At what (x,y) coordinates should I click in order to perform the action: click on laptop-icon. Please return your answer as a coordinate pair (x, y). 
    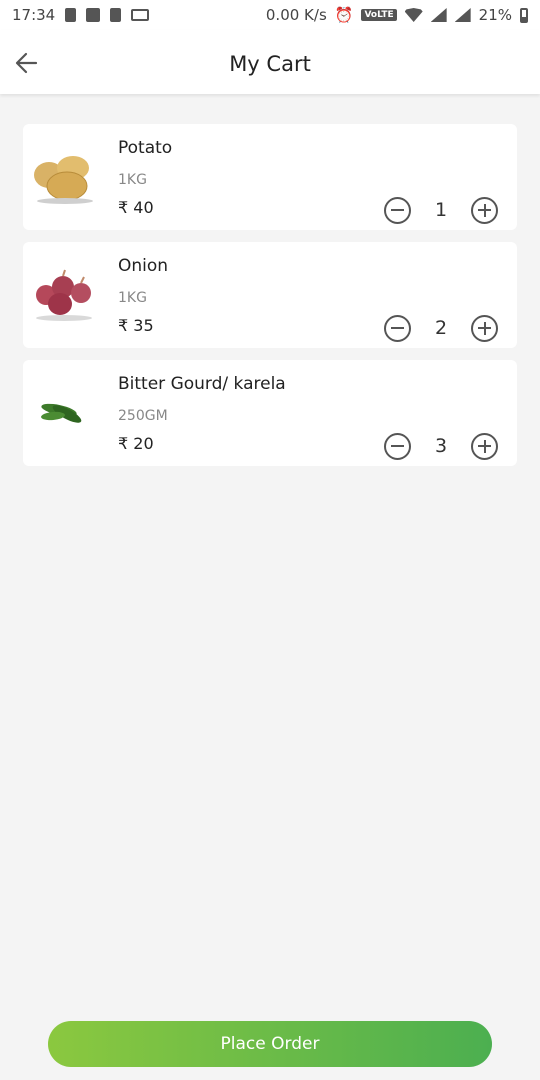
    Looking at the image, I should click on (140, 15).